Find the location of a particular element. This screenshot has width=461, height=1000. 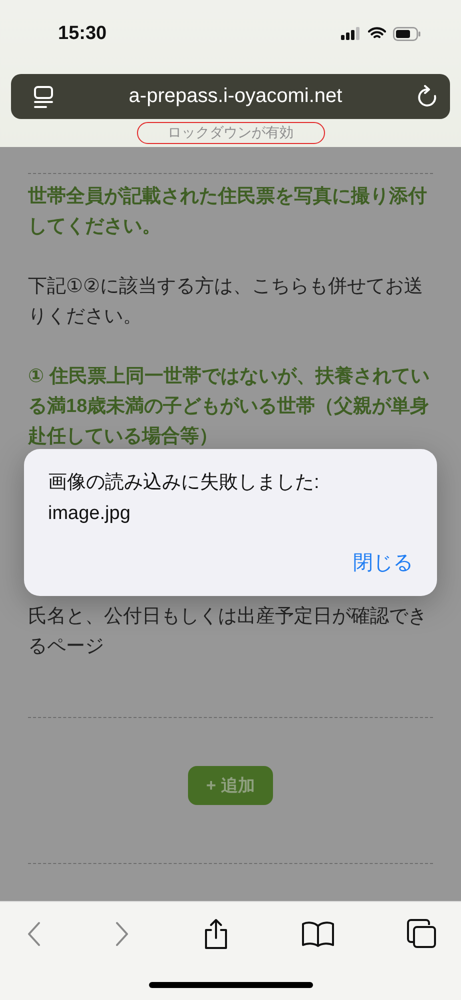

paragraph: 世帯全員が記載された住民票を写真に撮り添付してください。 is located at coordinates (228, 211).